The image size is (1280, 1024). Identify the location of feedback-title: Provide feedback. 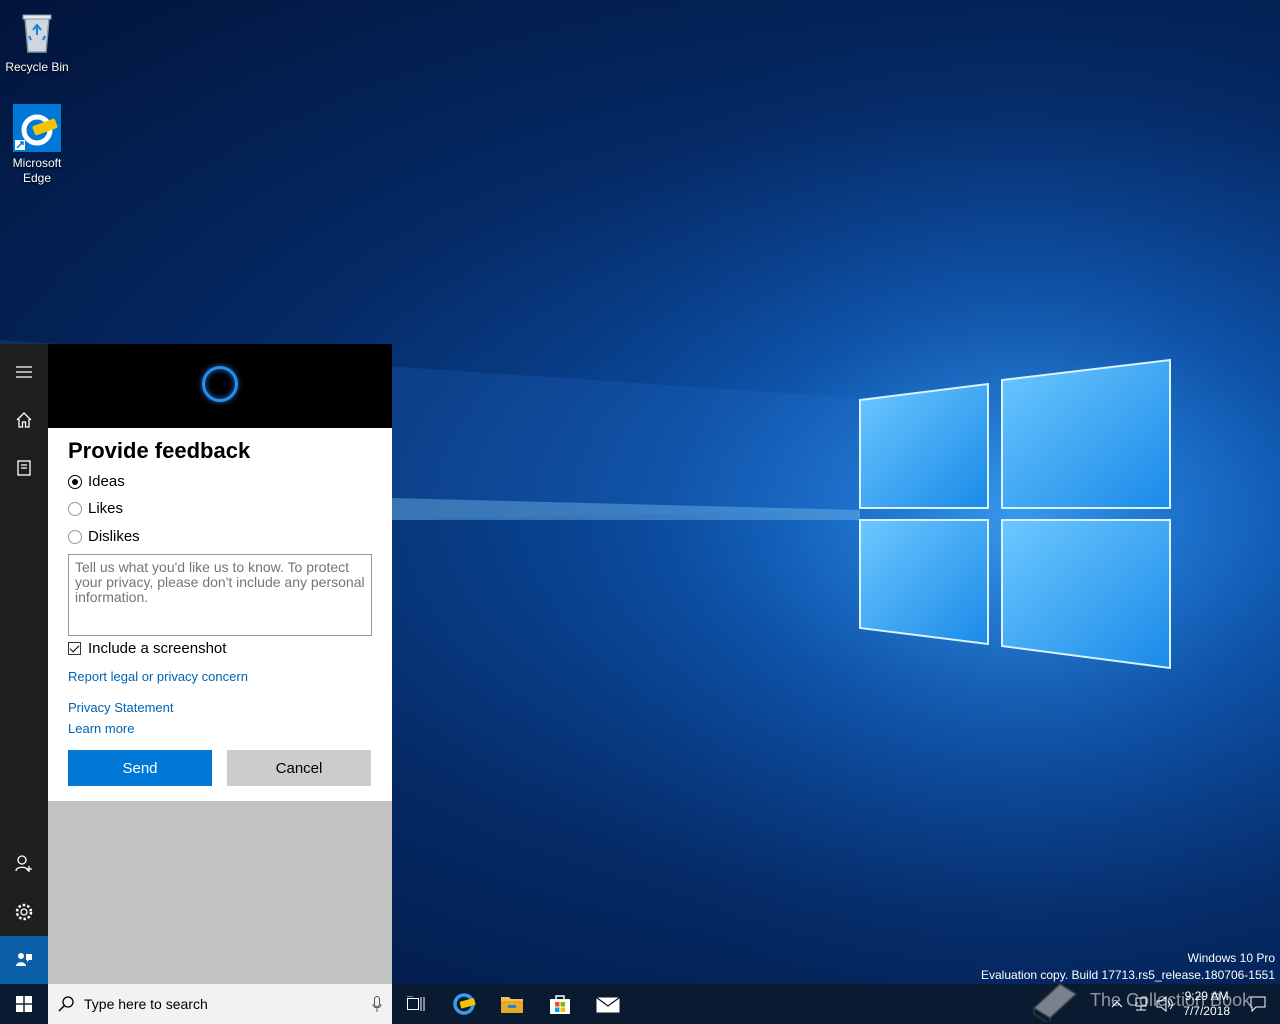
(159, 450).